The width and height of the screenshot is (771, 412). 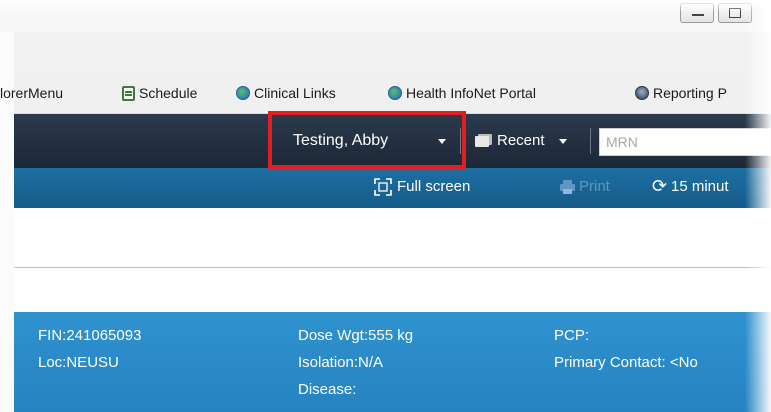 I want to click on isolation: Isolation:N/A, so click(x=341, y=362).